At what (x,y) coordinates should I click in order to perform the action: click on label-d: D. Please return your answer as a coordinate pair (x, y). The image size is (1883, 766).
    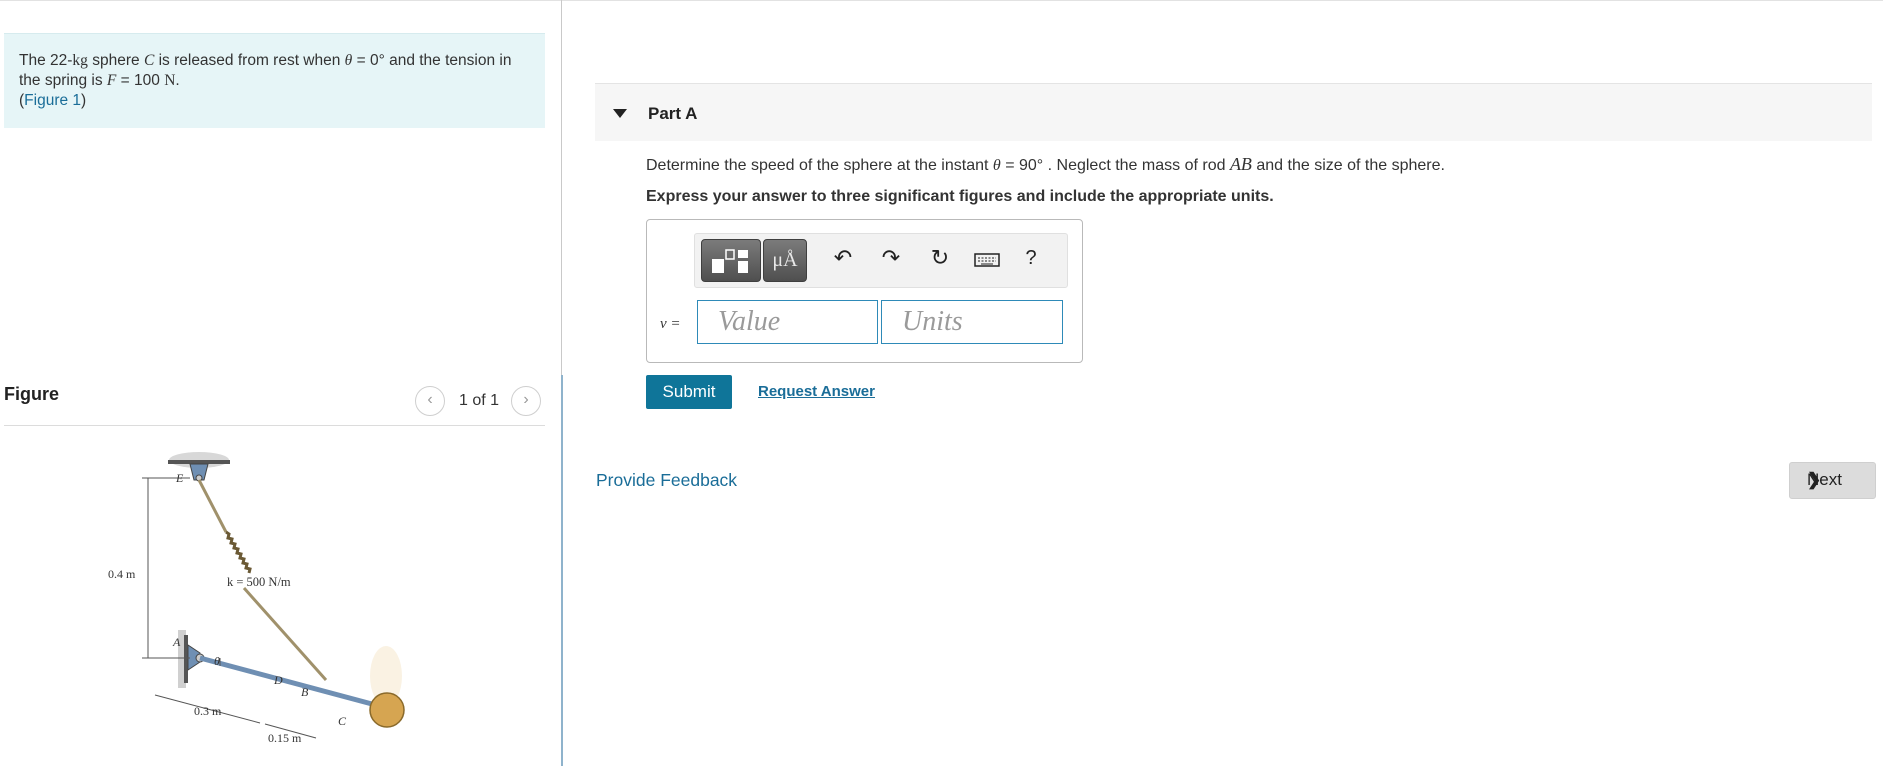
    Looking at the image, I should click on (278, 680).